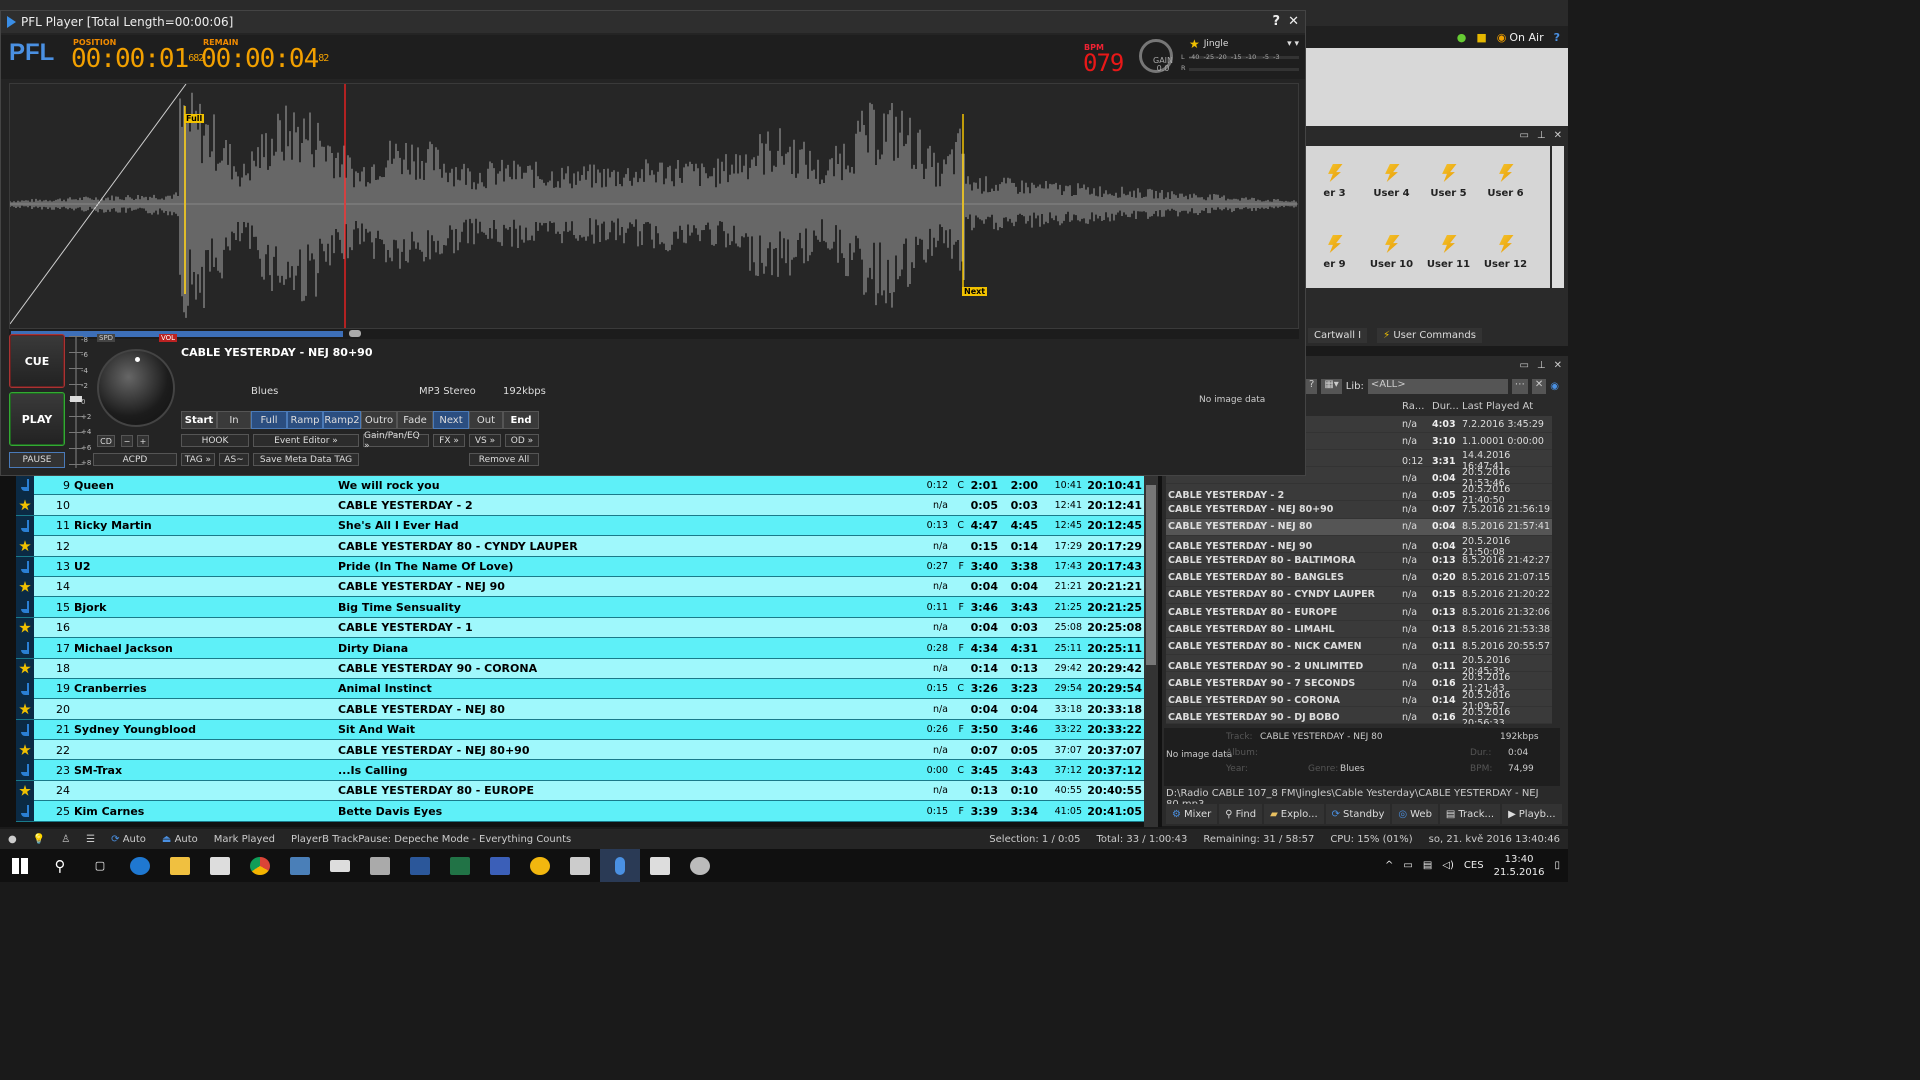 The width and height of the screenshot is (1920, 1080). Describe the element at coordinates (522, 440) in the screenshot. I see `od-button: OD »` at that location.